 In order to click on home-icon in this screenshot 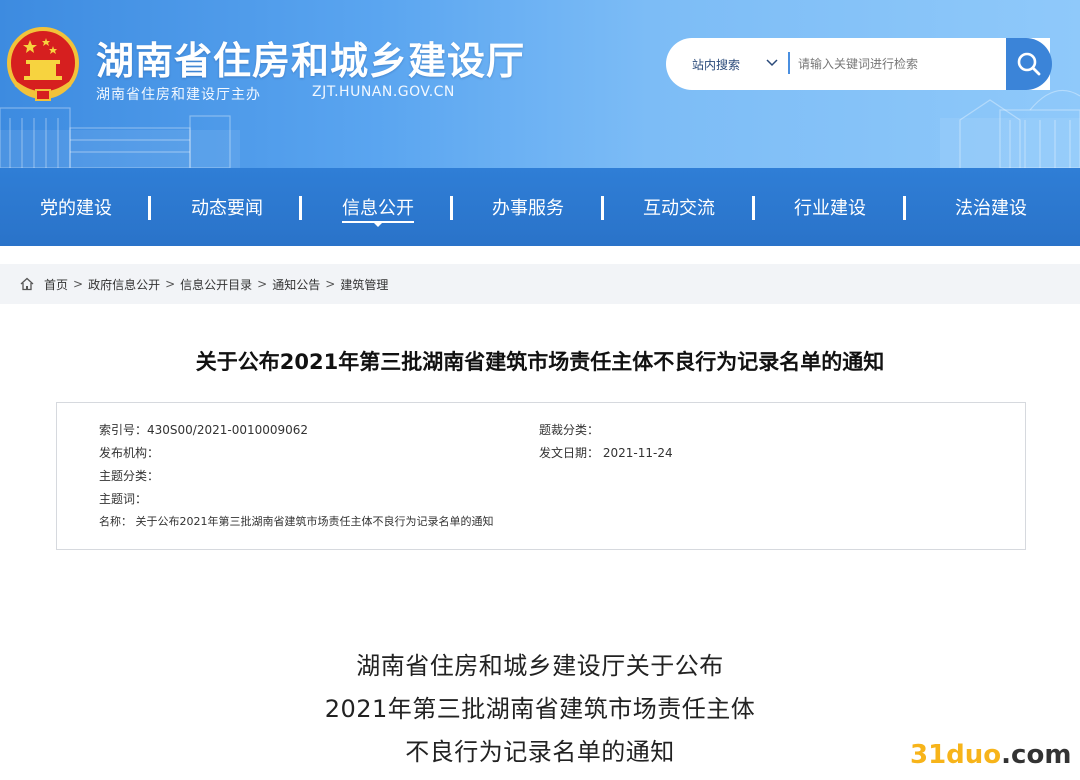, I will do `click(27, 284)`.